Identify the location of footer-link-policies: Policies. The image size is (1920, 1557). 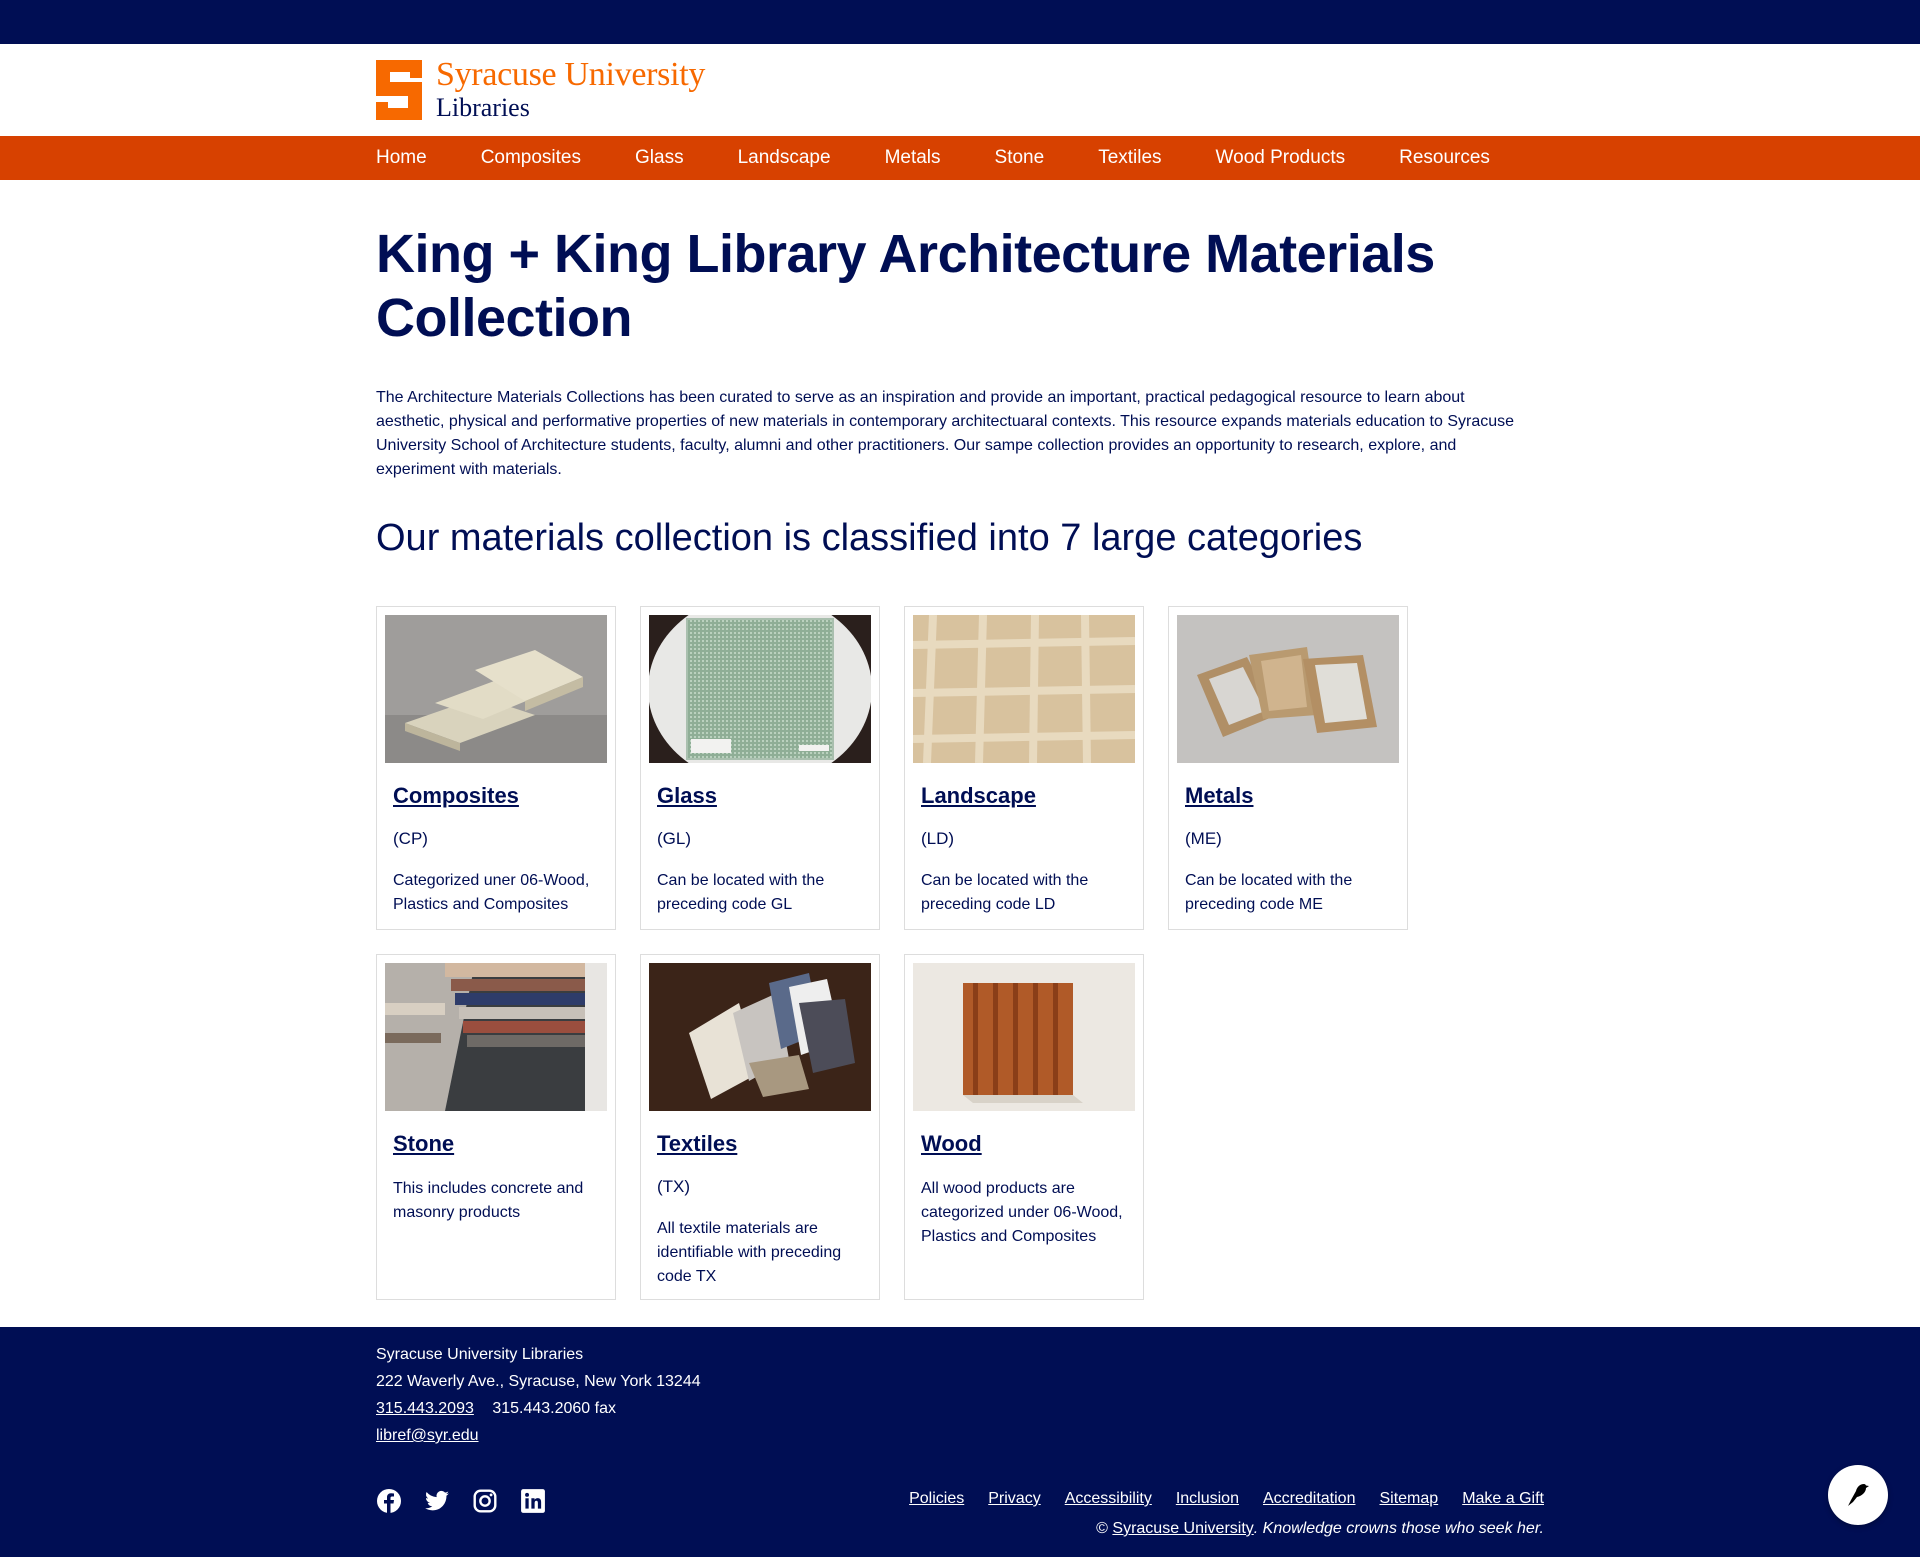
(936, 1499).